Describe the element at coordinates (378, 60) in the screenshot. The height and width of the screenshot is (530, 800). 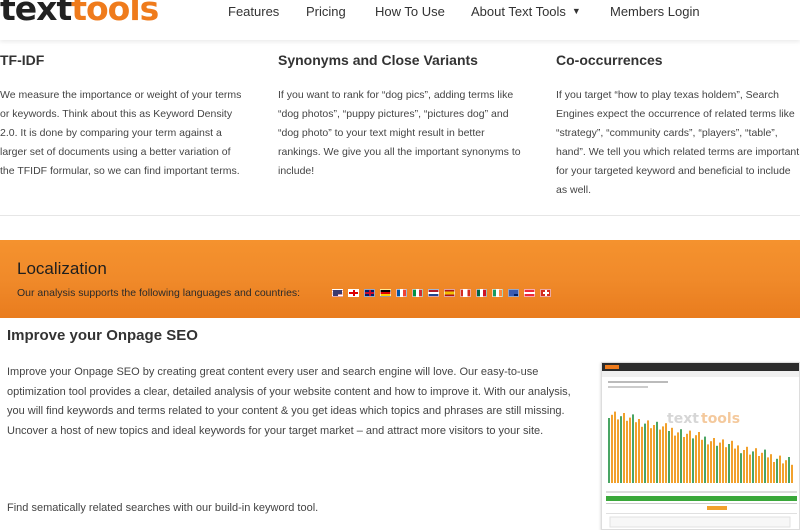
I see `feature-title: Synonyms and Close Variants` at that location.